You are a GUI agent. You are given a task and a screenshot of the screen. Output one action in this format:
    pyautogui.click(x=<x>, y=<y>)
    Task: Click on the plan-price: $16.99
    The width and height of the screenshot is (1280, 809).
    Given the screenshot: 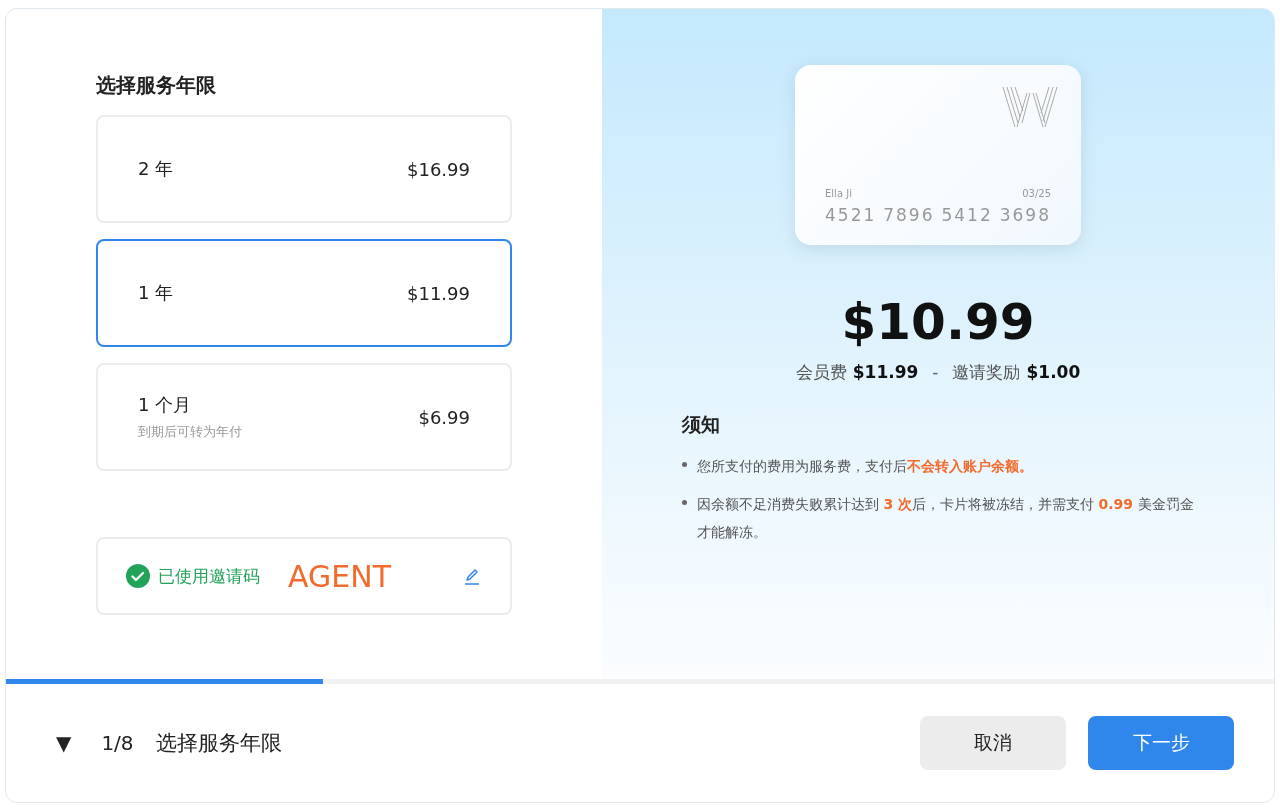 What is the action you would take?
    pyautogui.click(x=438, y=169)
    